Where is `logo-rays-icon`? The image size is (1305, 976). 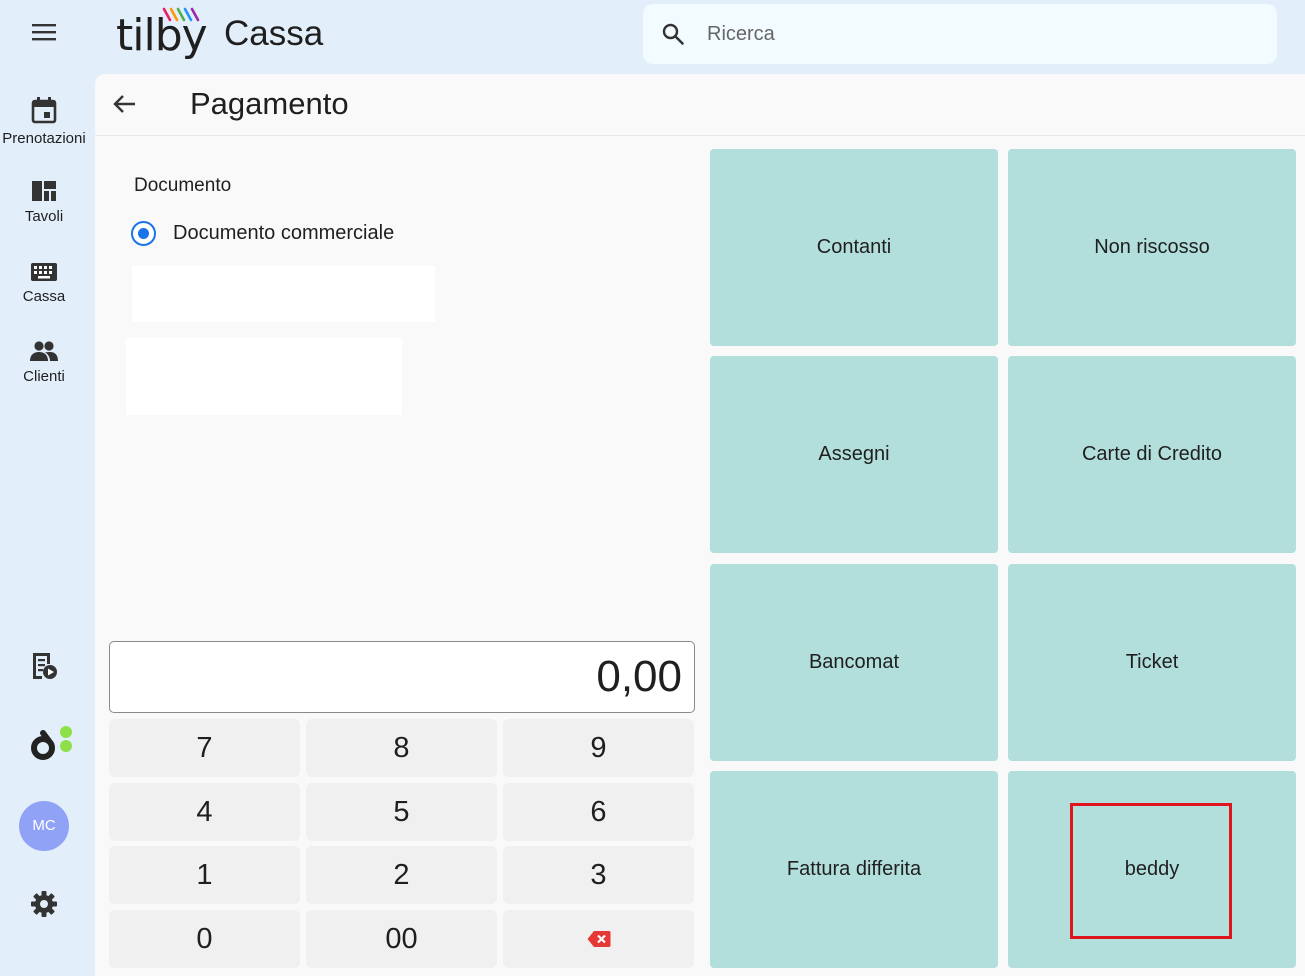
logo-rays-icon is located at coordinates (181, 14).